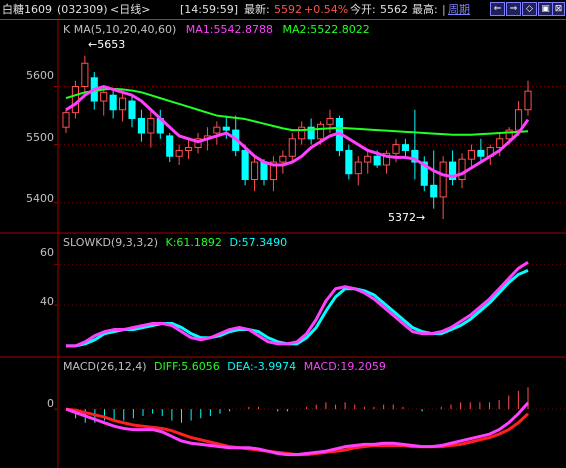 This screenshot has width=566, height=468. What do you see at coordinates (105, 366) in the screenshot?
I see `macd-title: MACD(26,12,4)` at bounding box center [105, 366].